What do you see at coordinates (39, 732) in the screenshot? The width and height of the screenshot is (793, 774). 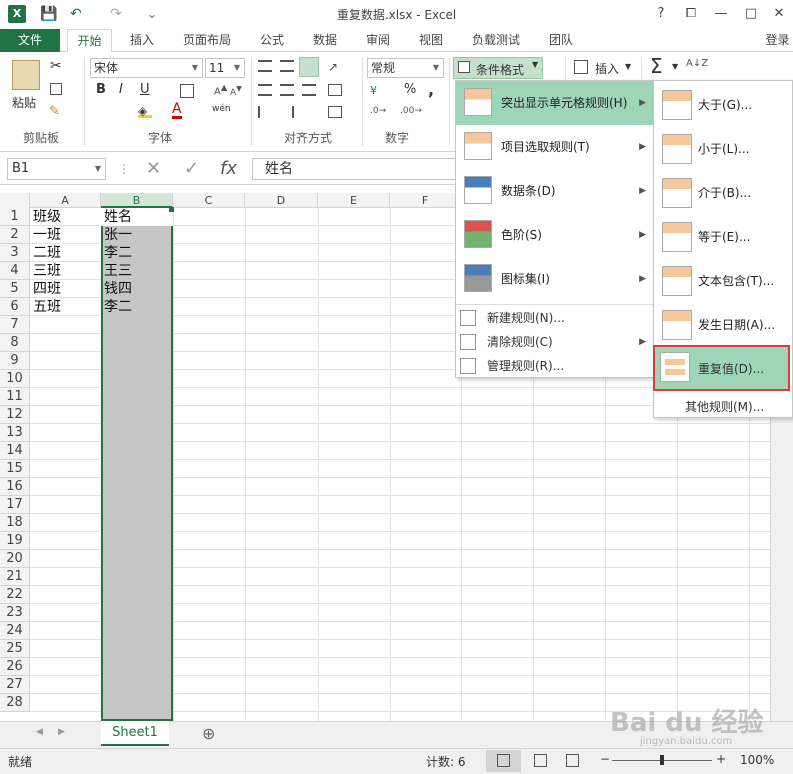 I see `sheet-scroll-left-icon: ◀` at bounding box center [39, 732].